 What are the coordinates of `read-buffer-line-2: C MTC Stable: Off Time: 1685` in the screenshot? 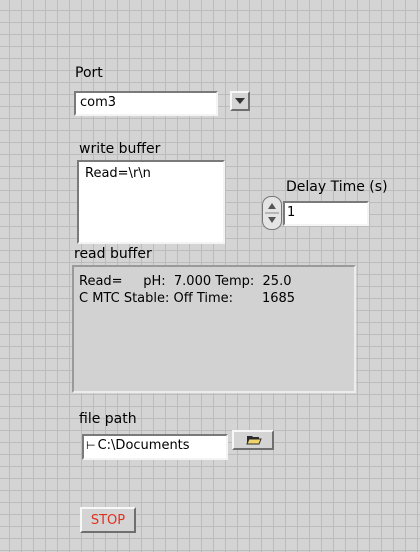 It's located at (187, 298).